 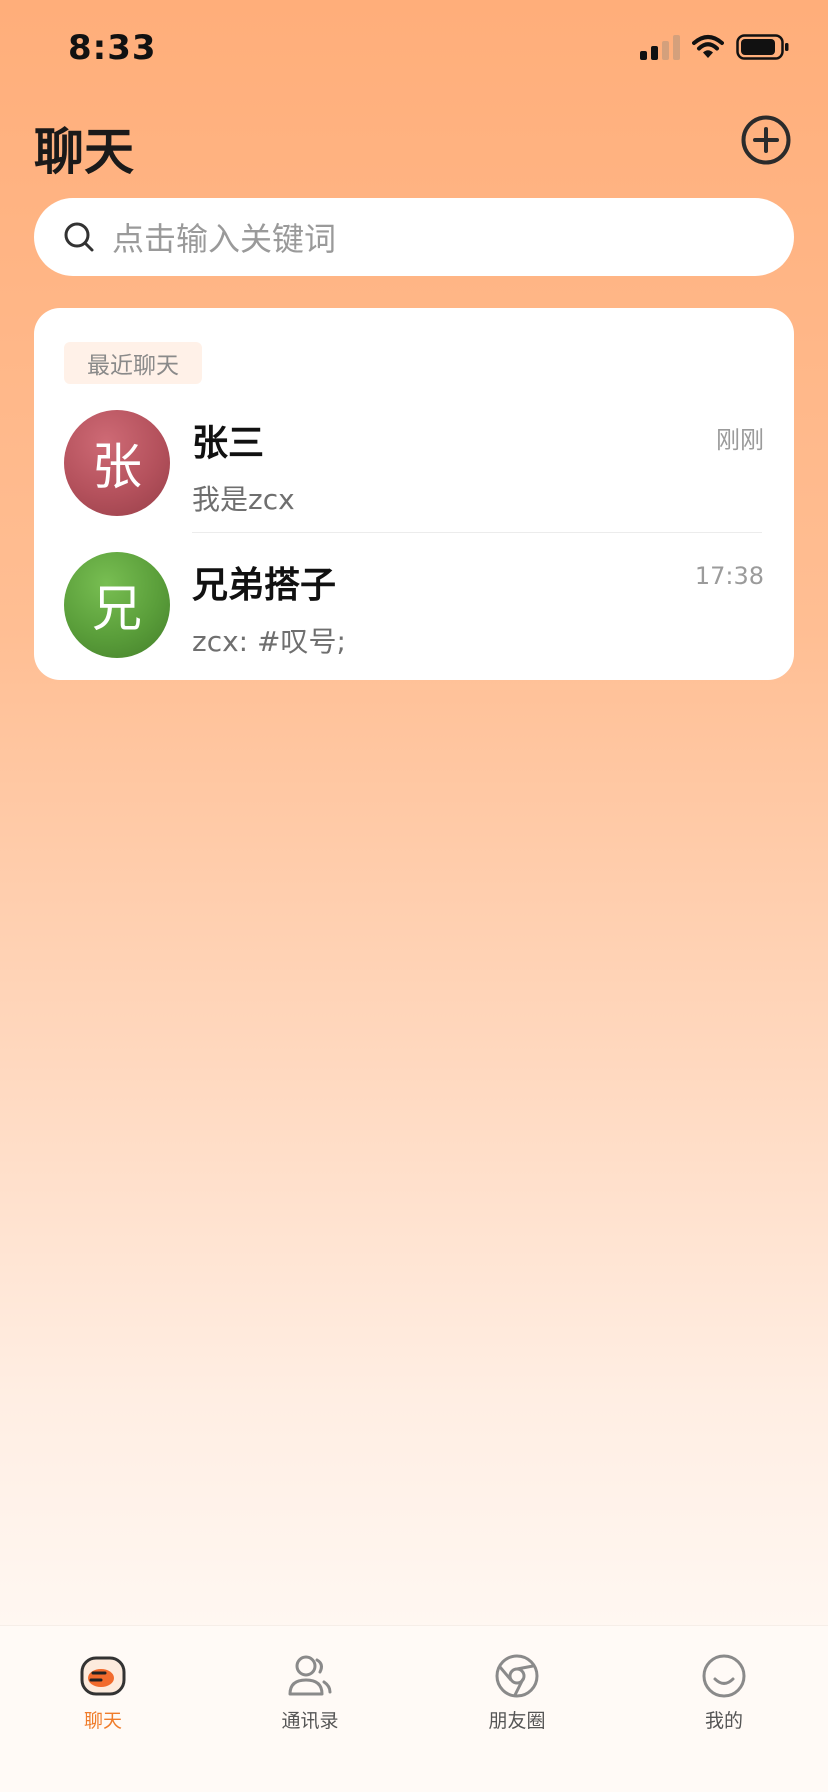 What do you see at coordinates (414, 480) in the screenshot?
I see `chat-item-zhangsan: 张 张三 刚刚 我是zcx` at bounding box center [414, 480].